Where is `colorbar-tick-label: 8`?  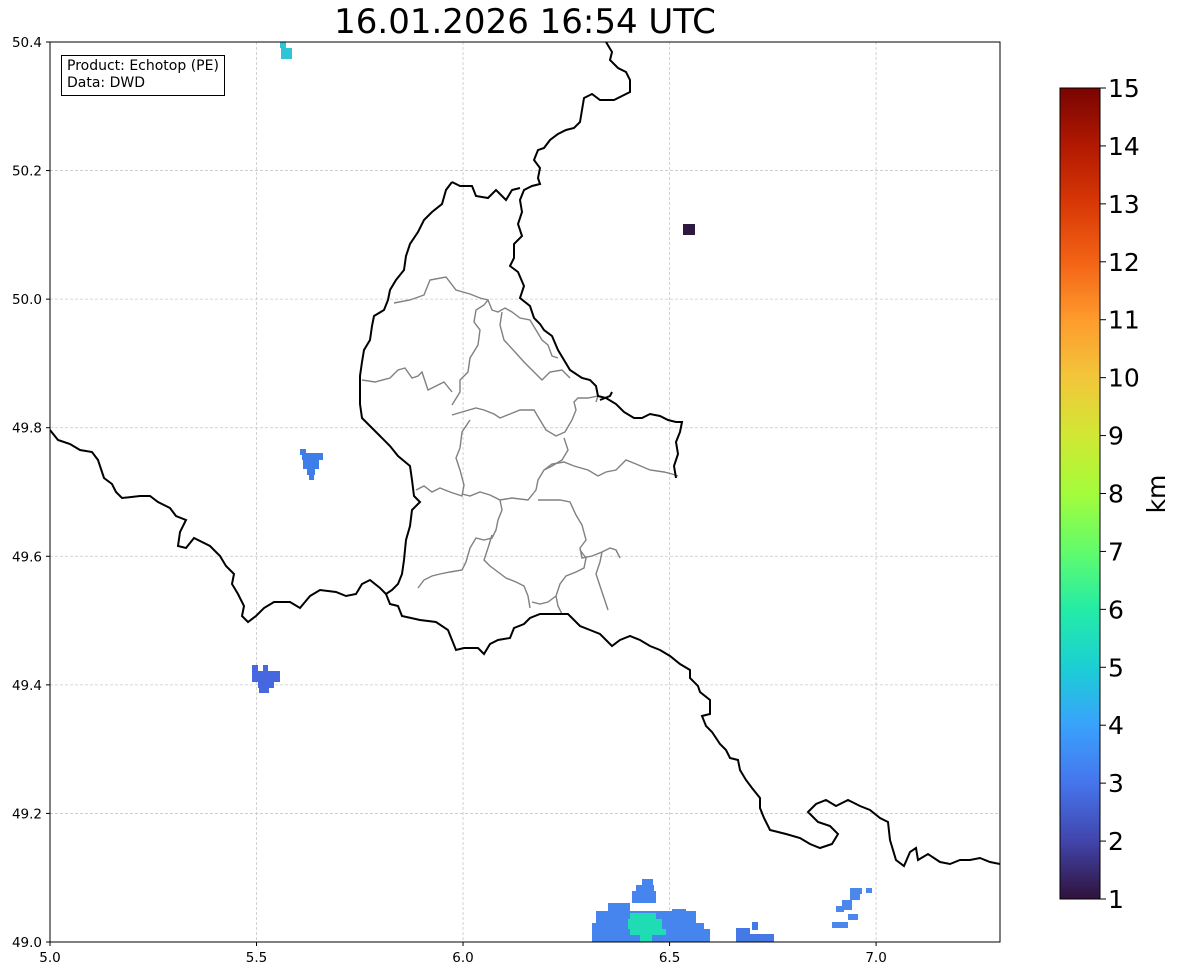 colorbar-tick-label: 8 is located at coordinates (1116, 494).